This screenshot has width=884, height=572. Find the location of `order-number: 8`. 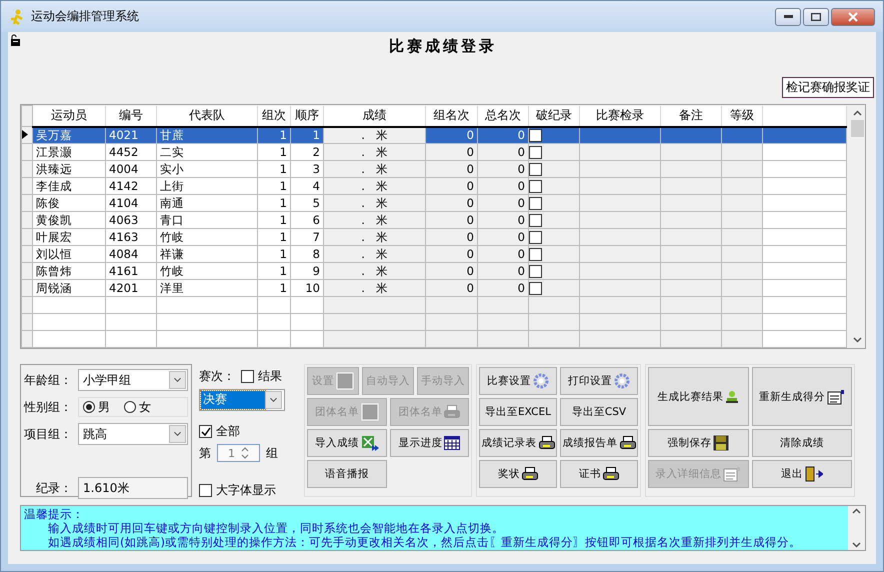

order-number: 8 is located at coordinates (307, 254).